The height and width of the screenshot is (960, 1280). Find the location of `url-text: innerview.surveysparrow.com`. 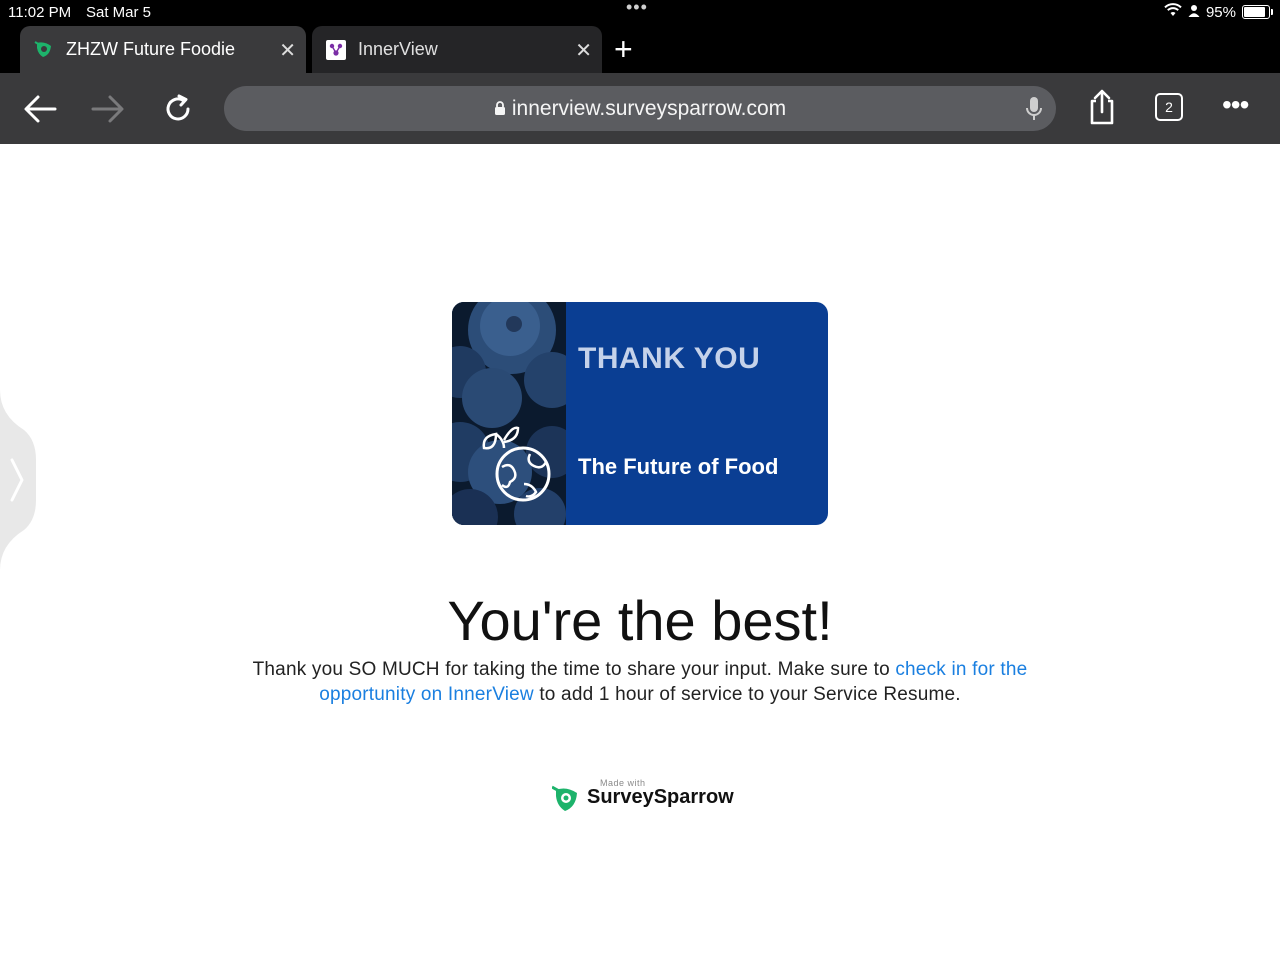

url-text: innerview.surveysparrow.com is located at coordinates (649, 108).